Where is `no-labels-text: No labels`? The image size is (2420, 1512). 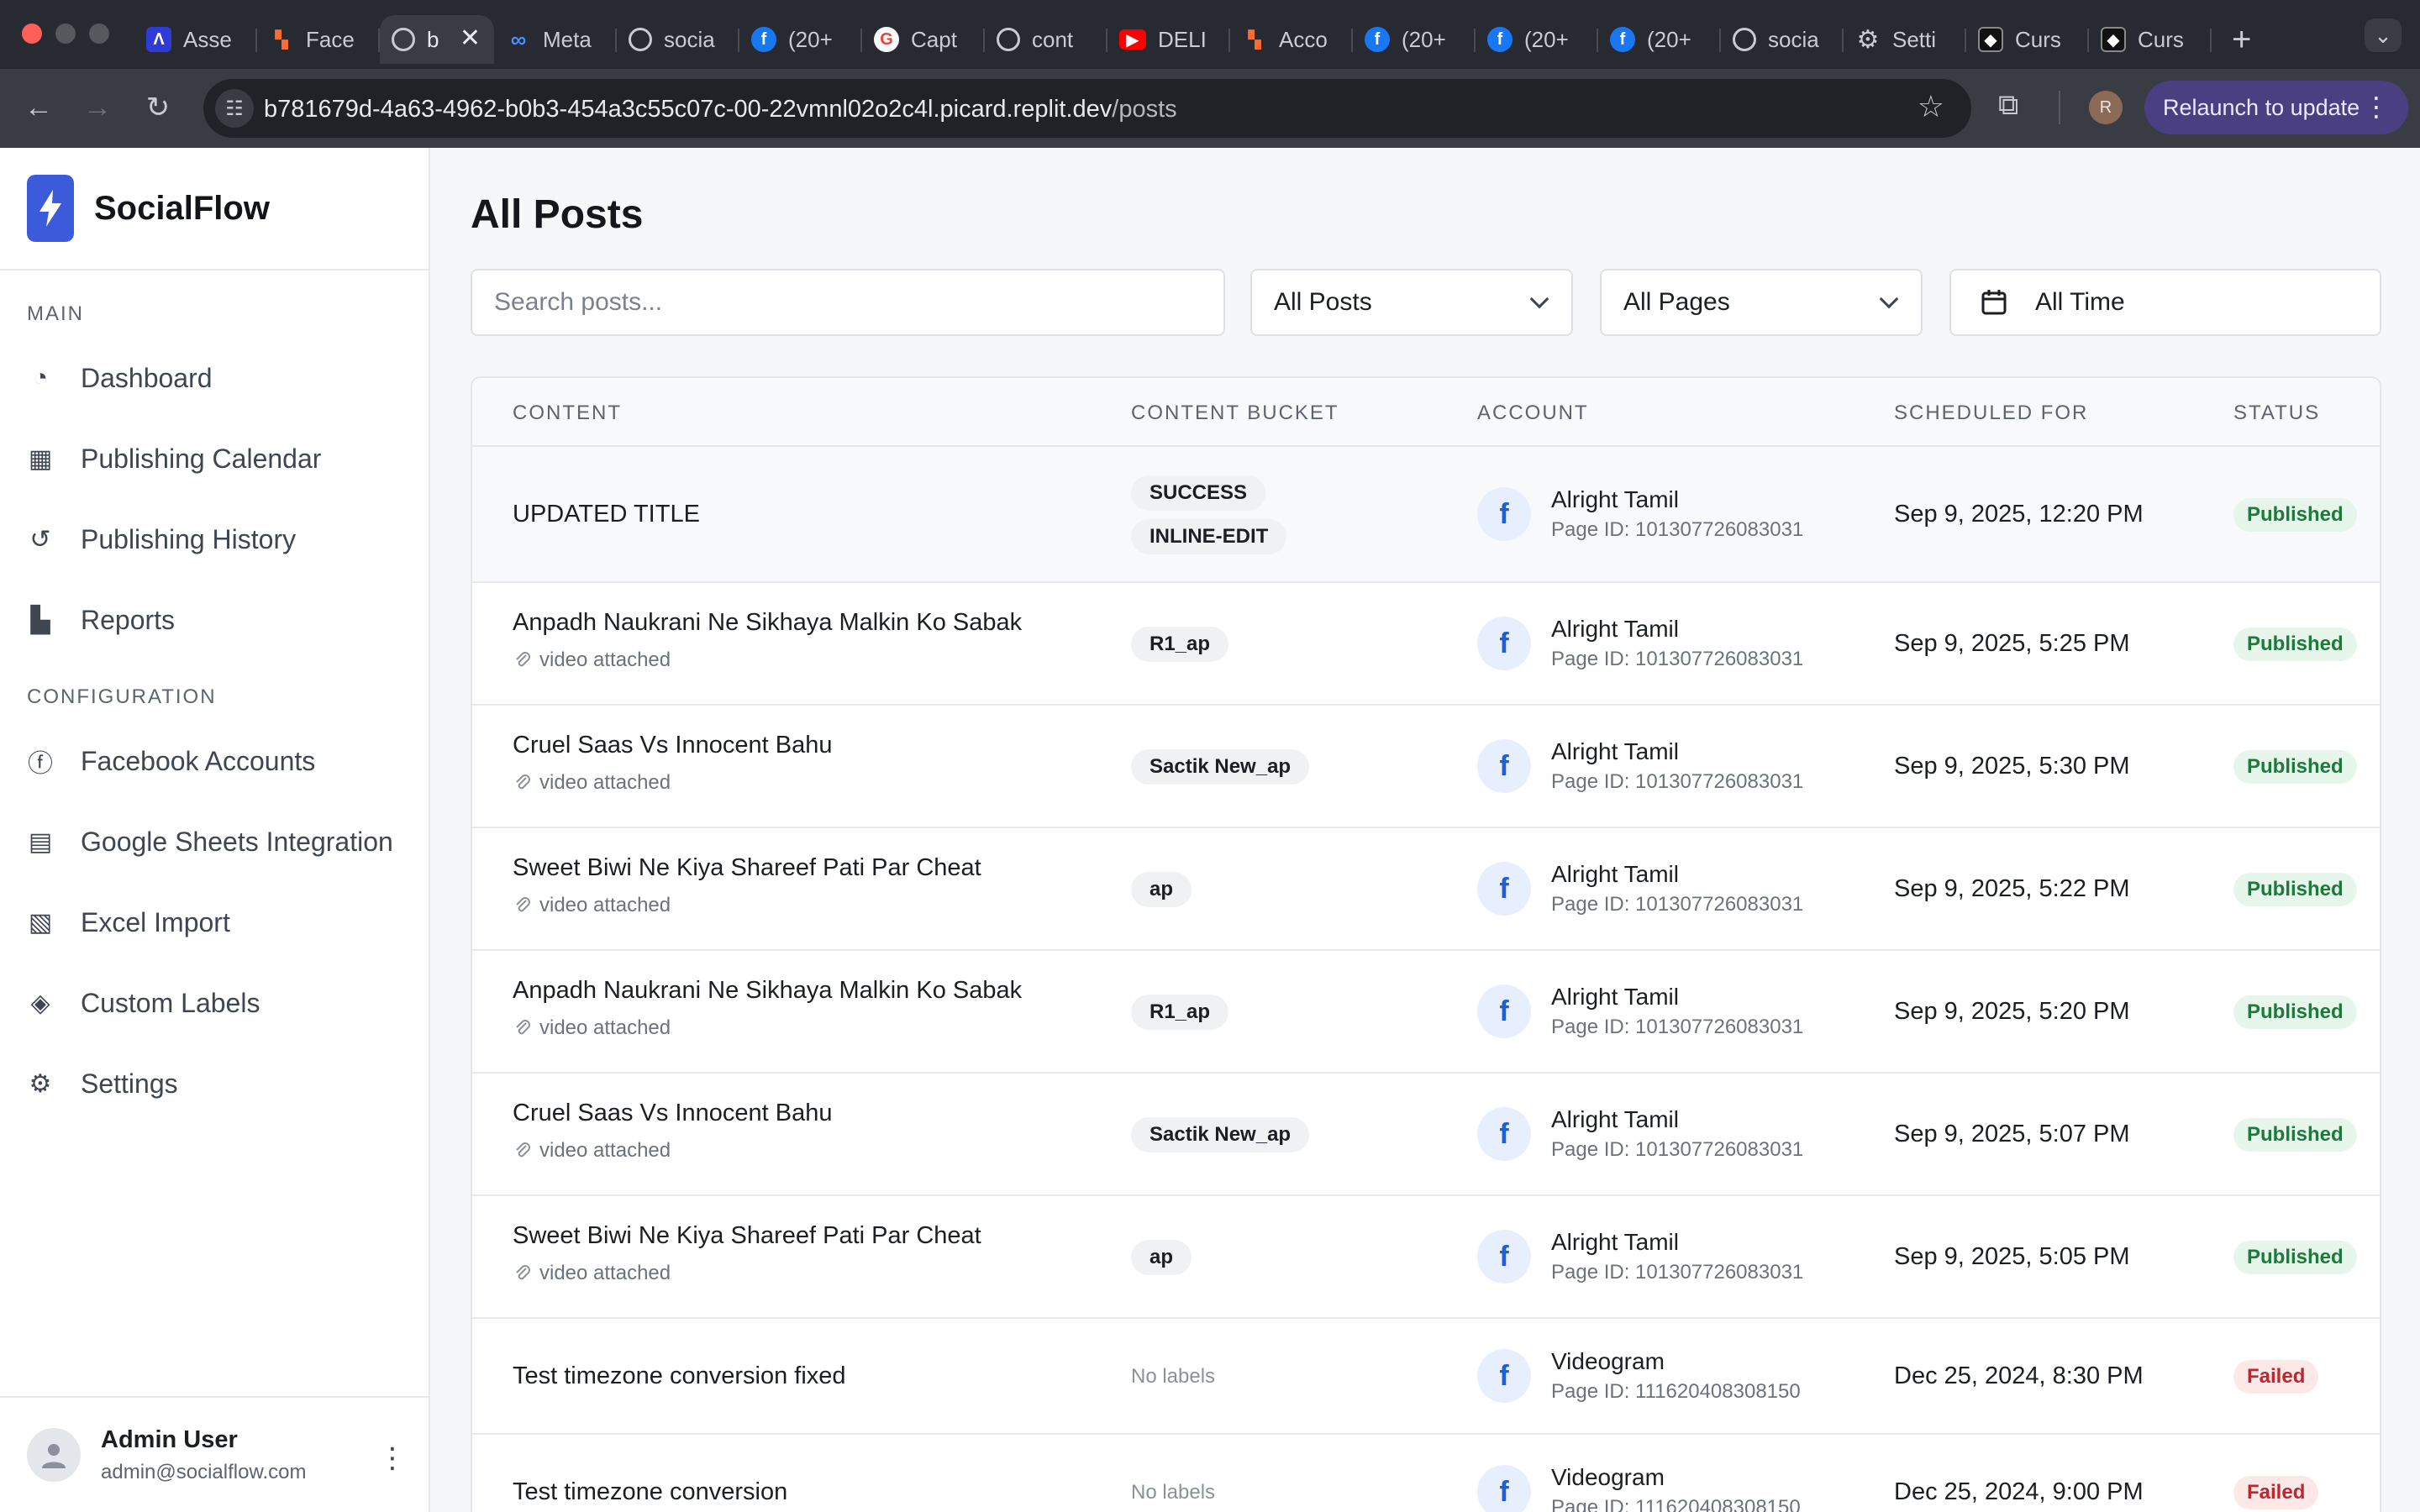 no-labels-text: No labels is located at coordinates (1173, 1376).